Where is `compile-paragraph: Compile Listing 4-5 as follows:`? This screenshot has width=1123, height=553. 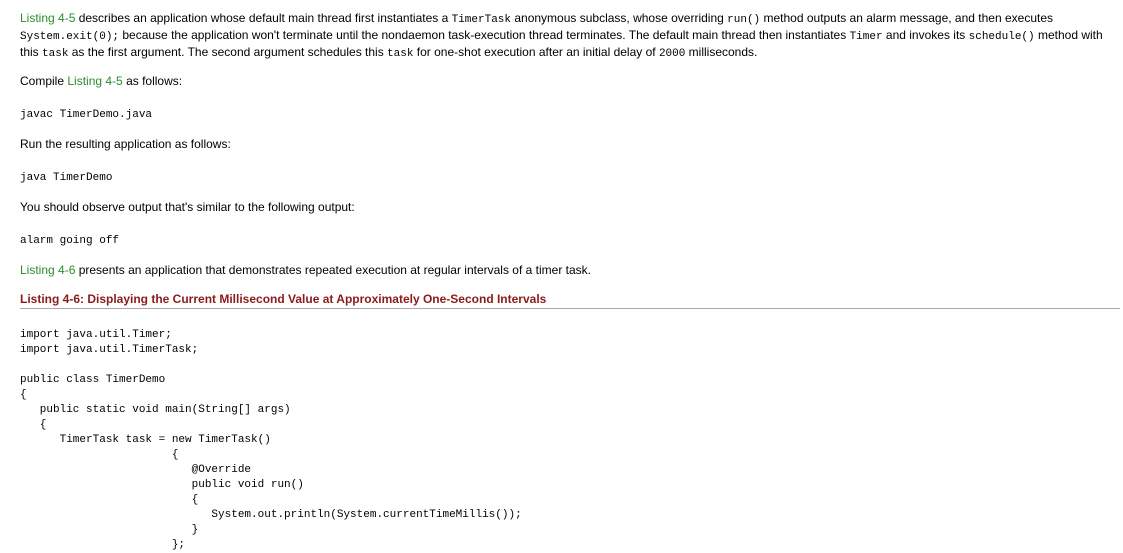 compile-paragraph: Compile Listing 4-5 as follows: is located at coordinates (570, 81).